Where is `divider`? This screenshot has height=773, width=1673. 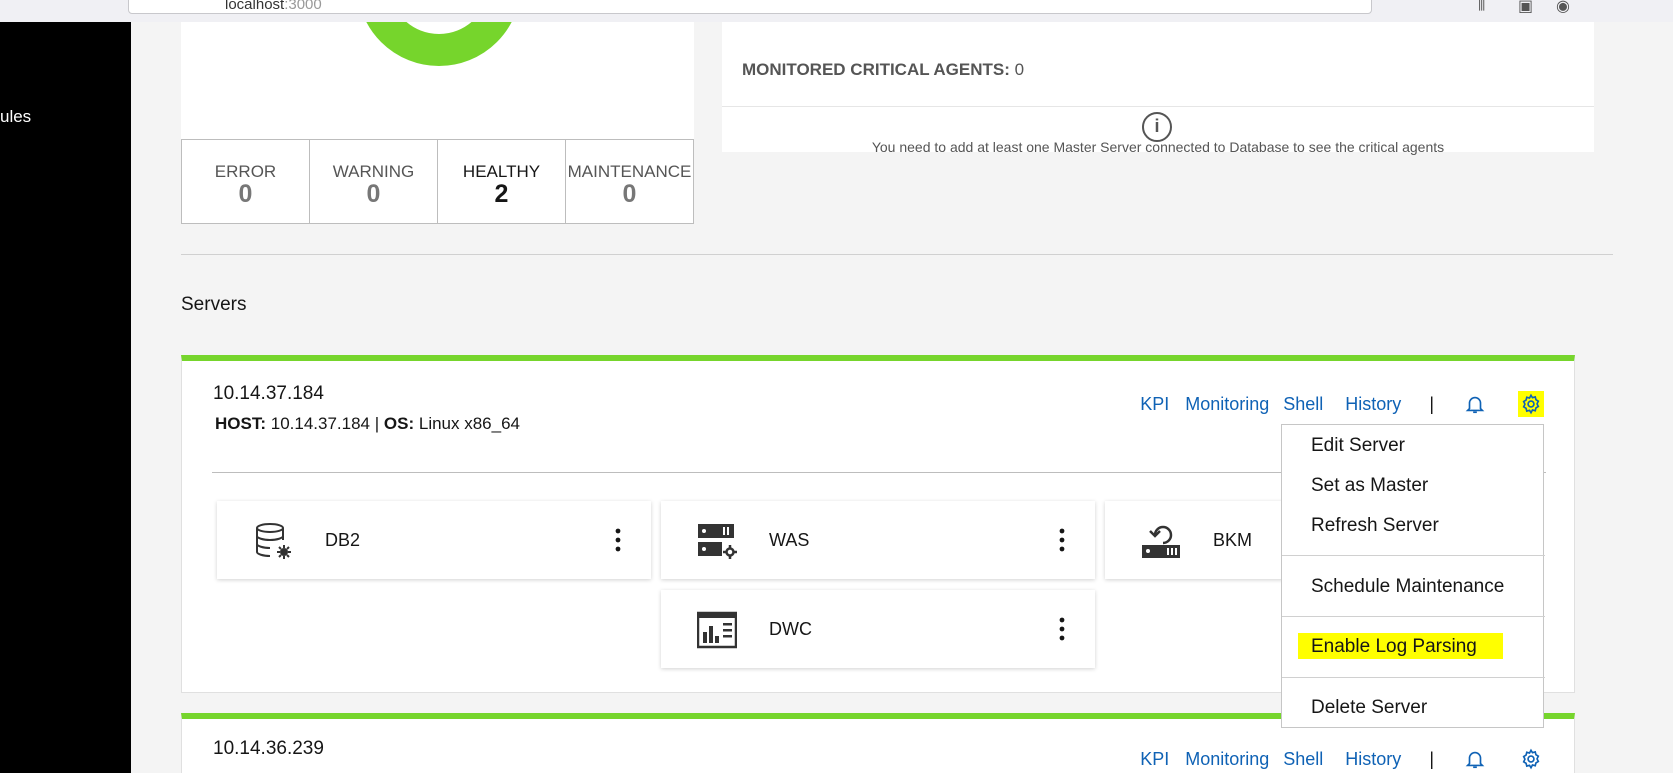 divider is located at coordinates (1158, 106).